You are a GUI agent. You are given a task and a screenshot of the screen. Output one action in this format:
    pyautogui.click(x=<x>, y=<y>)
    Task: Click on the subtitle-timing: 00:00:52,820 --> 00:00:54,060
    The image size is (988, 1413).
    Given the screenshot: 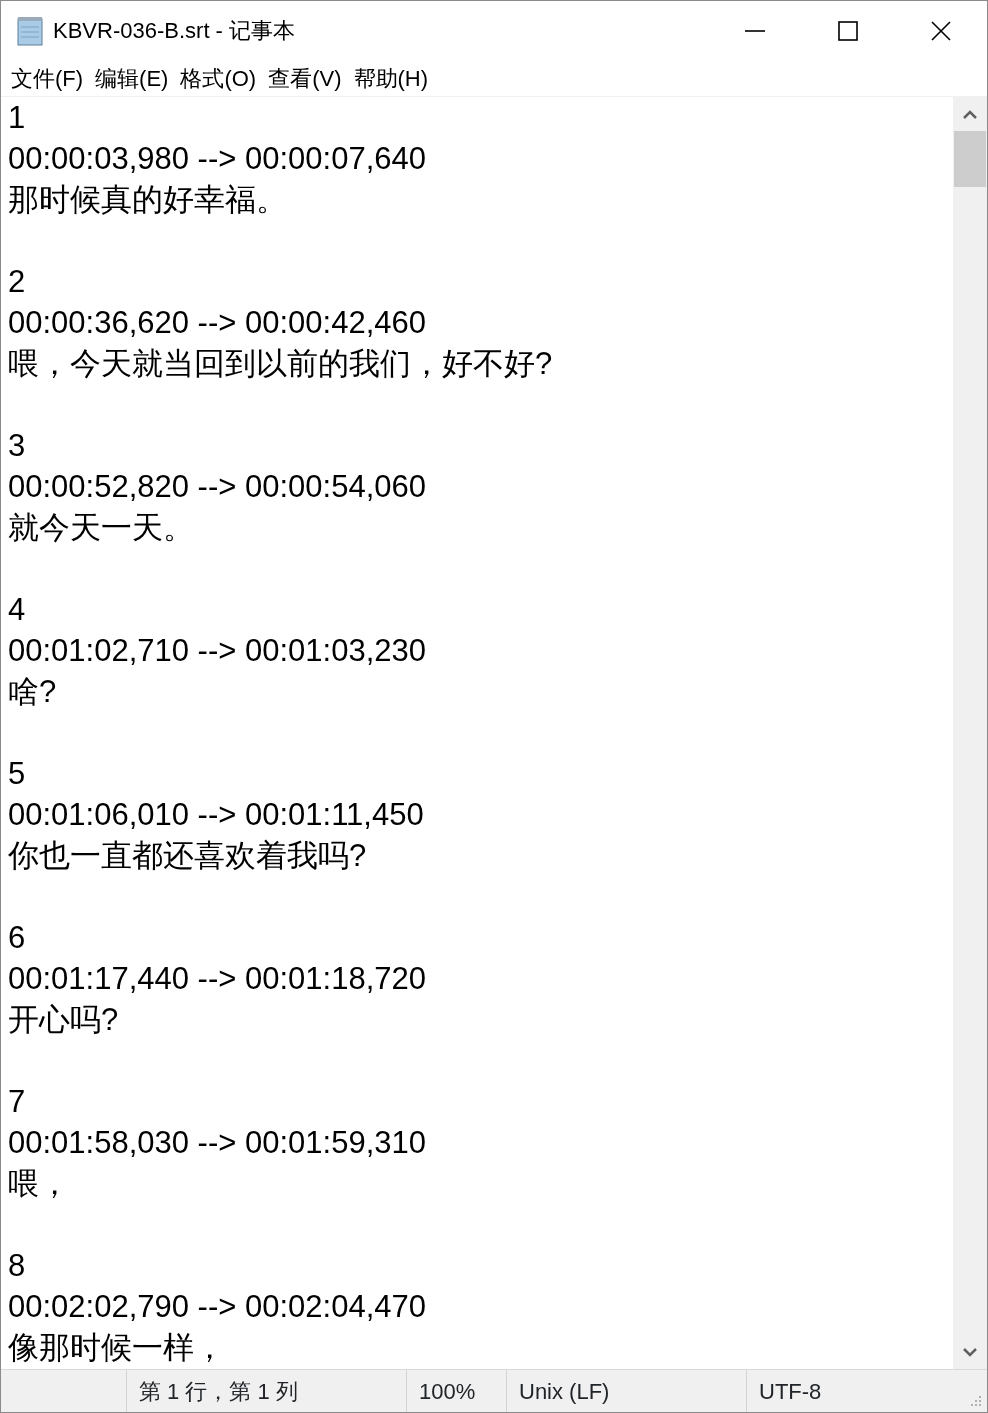 What is the action you would take?
    pyautogui.click(x=217, y=486)
    